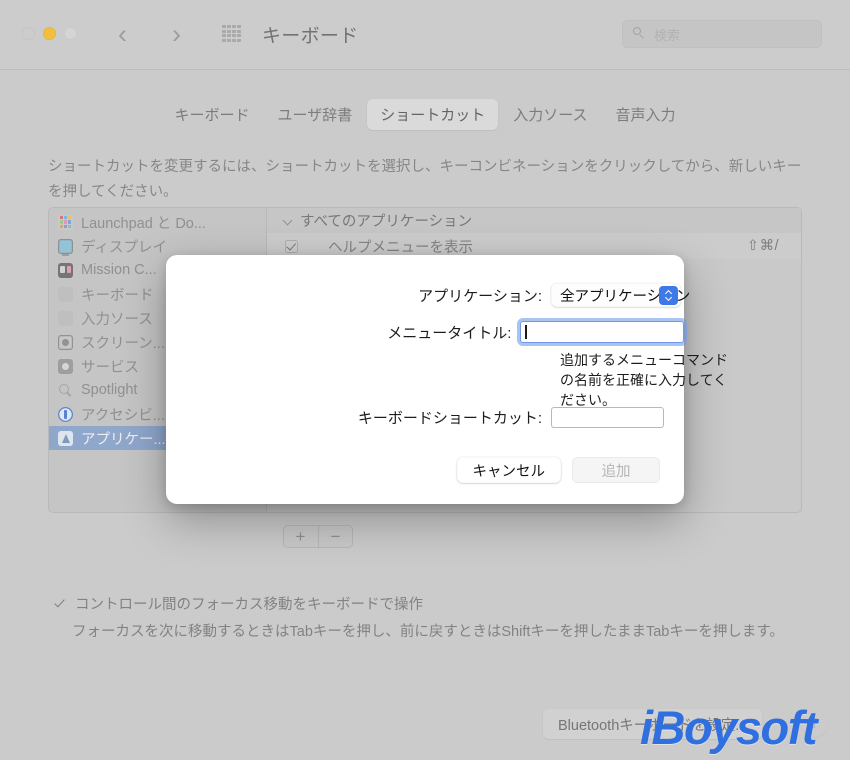  Describe the element at coordinates (300, 536) in the screenshot. I see `add-shortcut-button: +` at that location.